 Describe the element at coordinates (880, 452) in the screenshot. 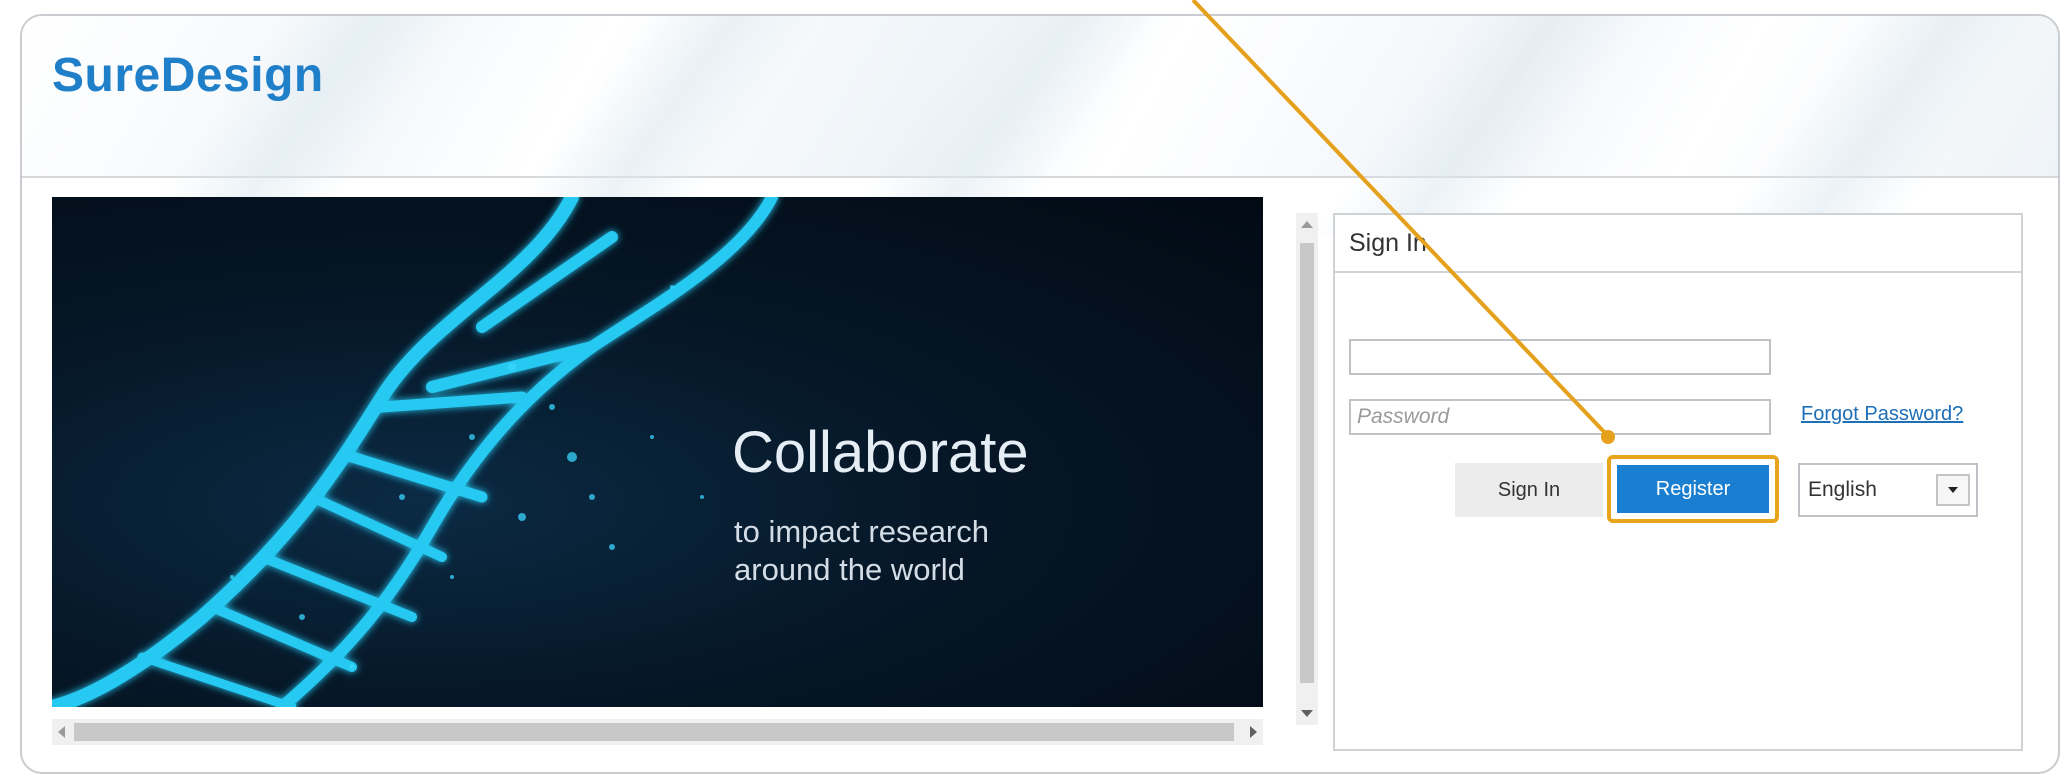

I see `hero-title: Collaborate` at that location.